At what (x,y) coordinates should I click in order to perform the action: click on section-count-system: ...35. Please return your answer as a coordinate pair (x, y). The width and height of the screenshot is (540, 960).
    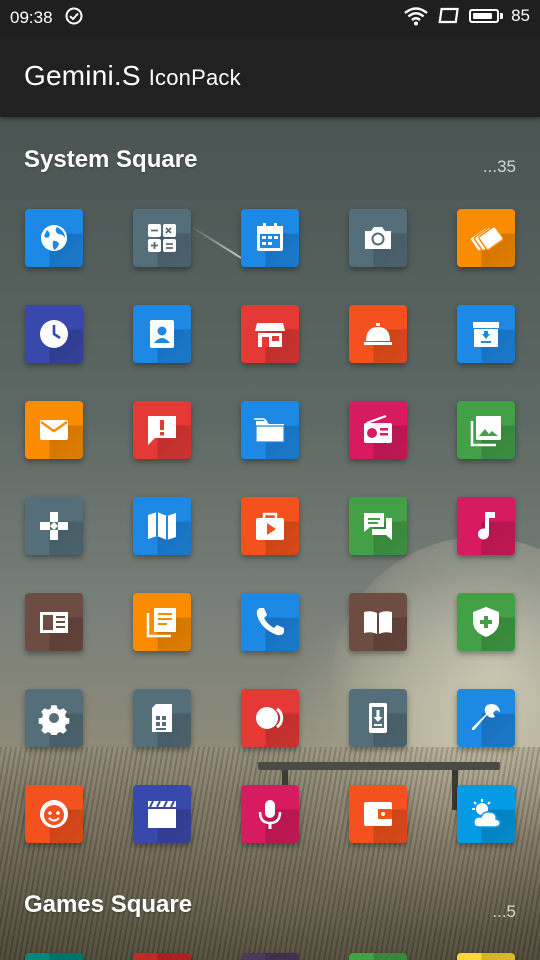
    Looking at the image, I should click on (499, 167).